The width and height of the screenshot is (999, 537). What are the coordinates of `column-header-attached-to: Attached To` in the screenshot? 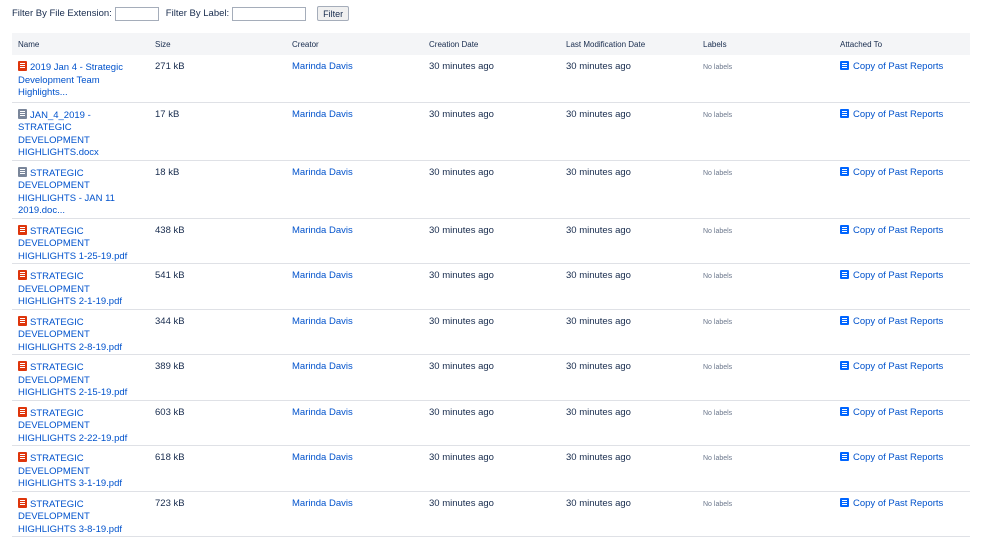 It's located at (902, 44).